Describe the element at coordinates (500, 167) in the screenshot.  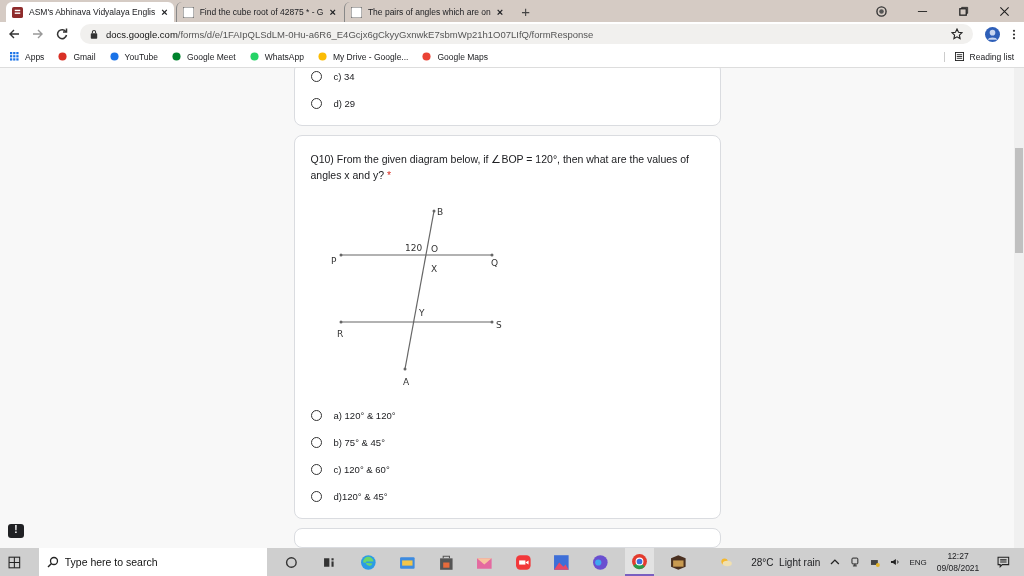
I see `question-text: Q10) From the given diagram below, if ∠BOP = 120°, then what are the values of angles x and y? *` at that location.